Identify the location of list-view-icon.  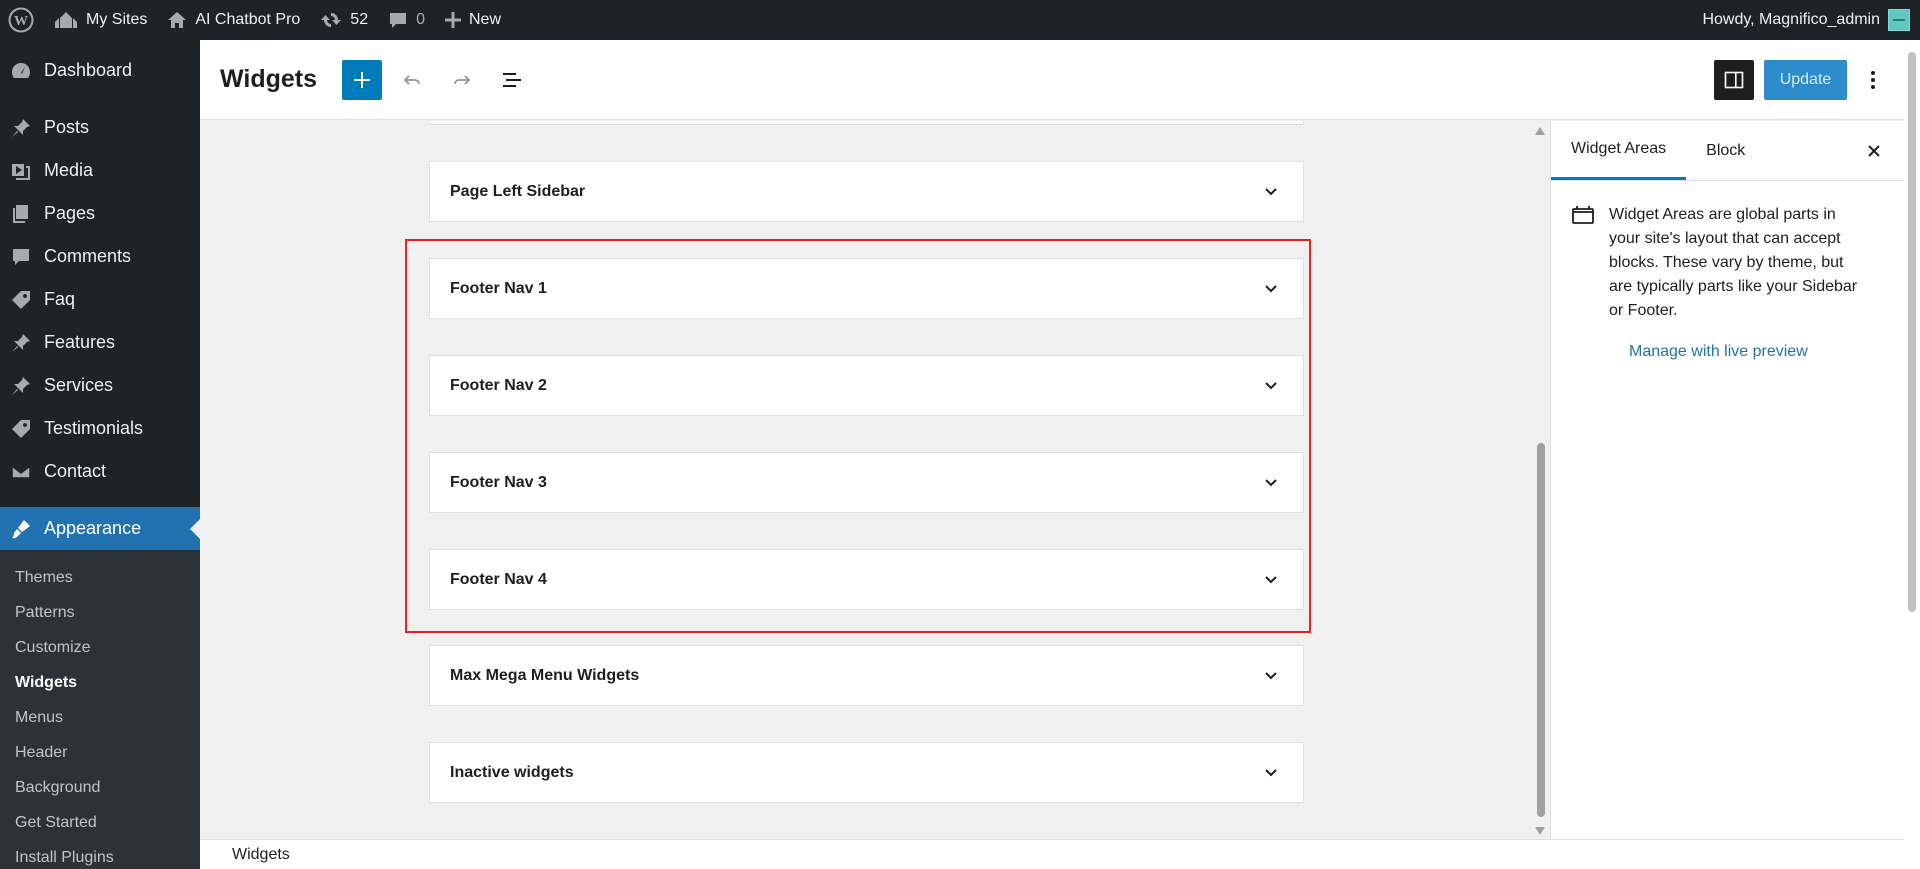
(512, 79).